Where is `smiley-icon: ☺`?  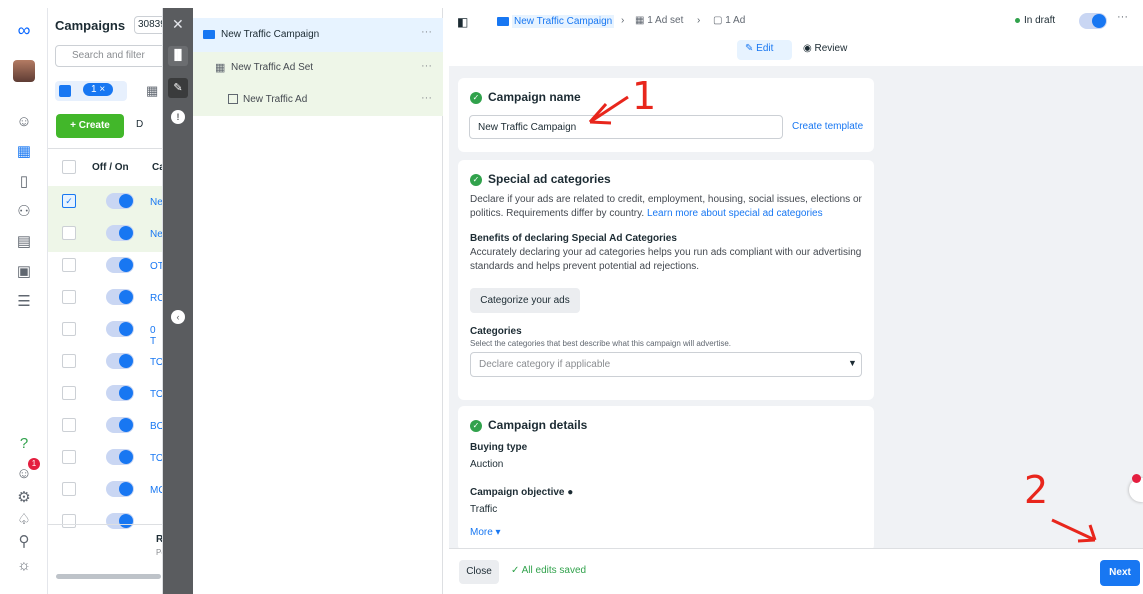 smiley-icon: ☺ is located at coordinates (24, 122).